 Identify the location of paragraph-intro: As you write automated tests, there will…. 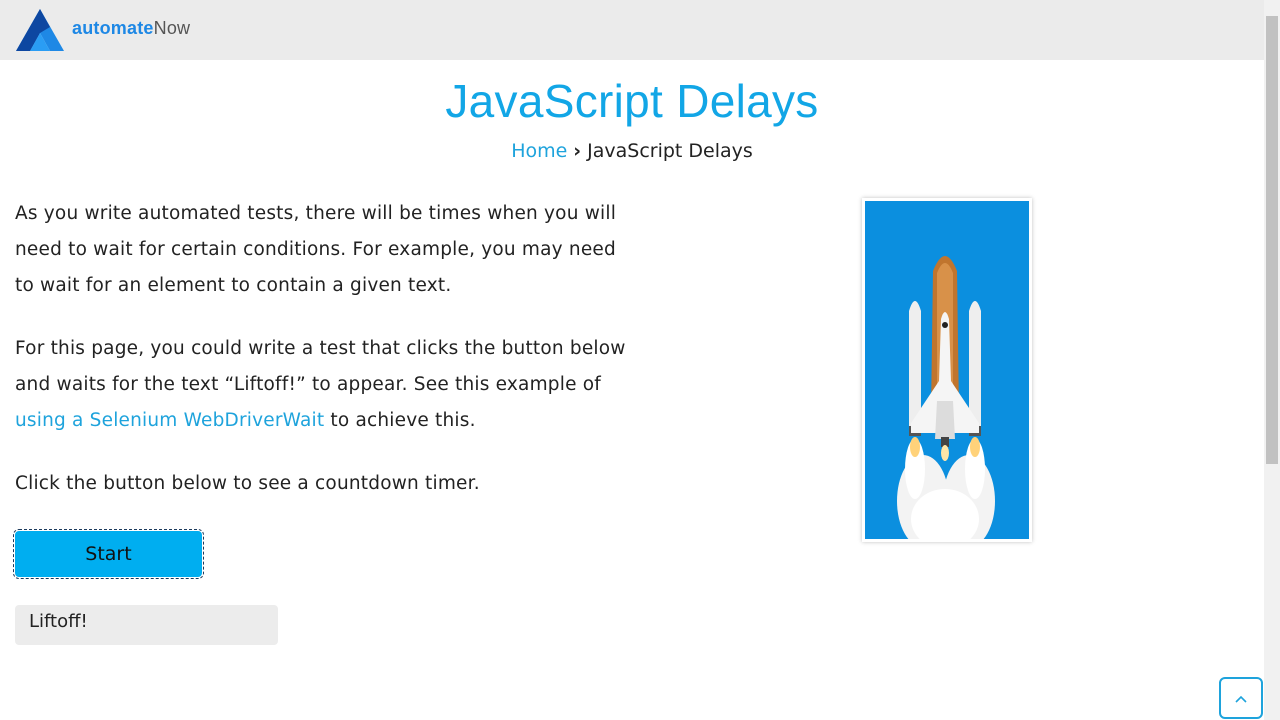
(316, 249).